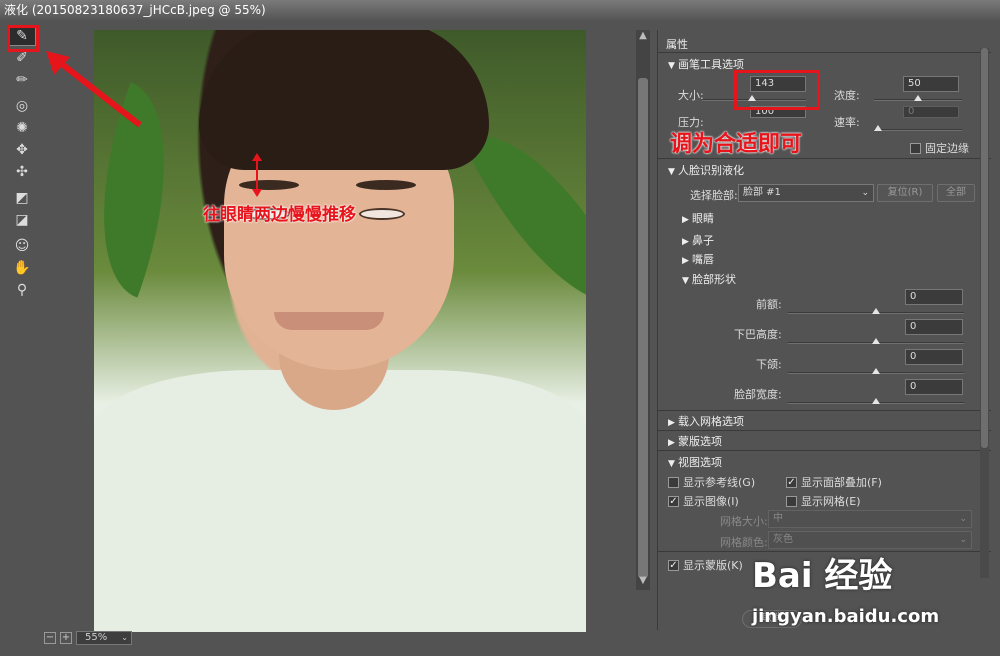 This screenshot has width=1000, height=656. I want to click on section-face-aware: ▼ 人脸识别液化, so click(706, 170).